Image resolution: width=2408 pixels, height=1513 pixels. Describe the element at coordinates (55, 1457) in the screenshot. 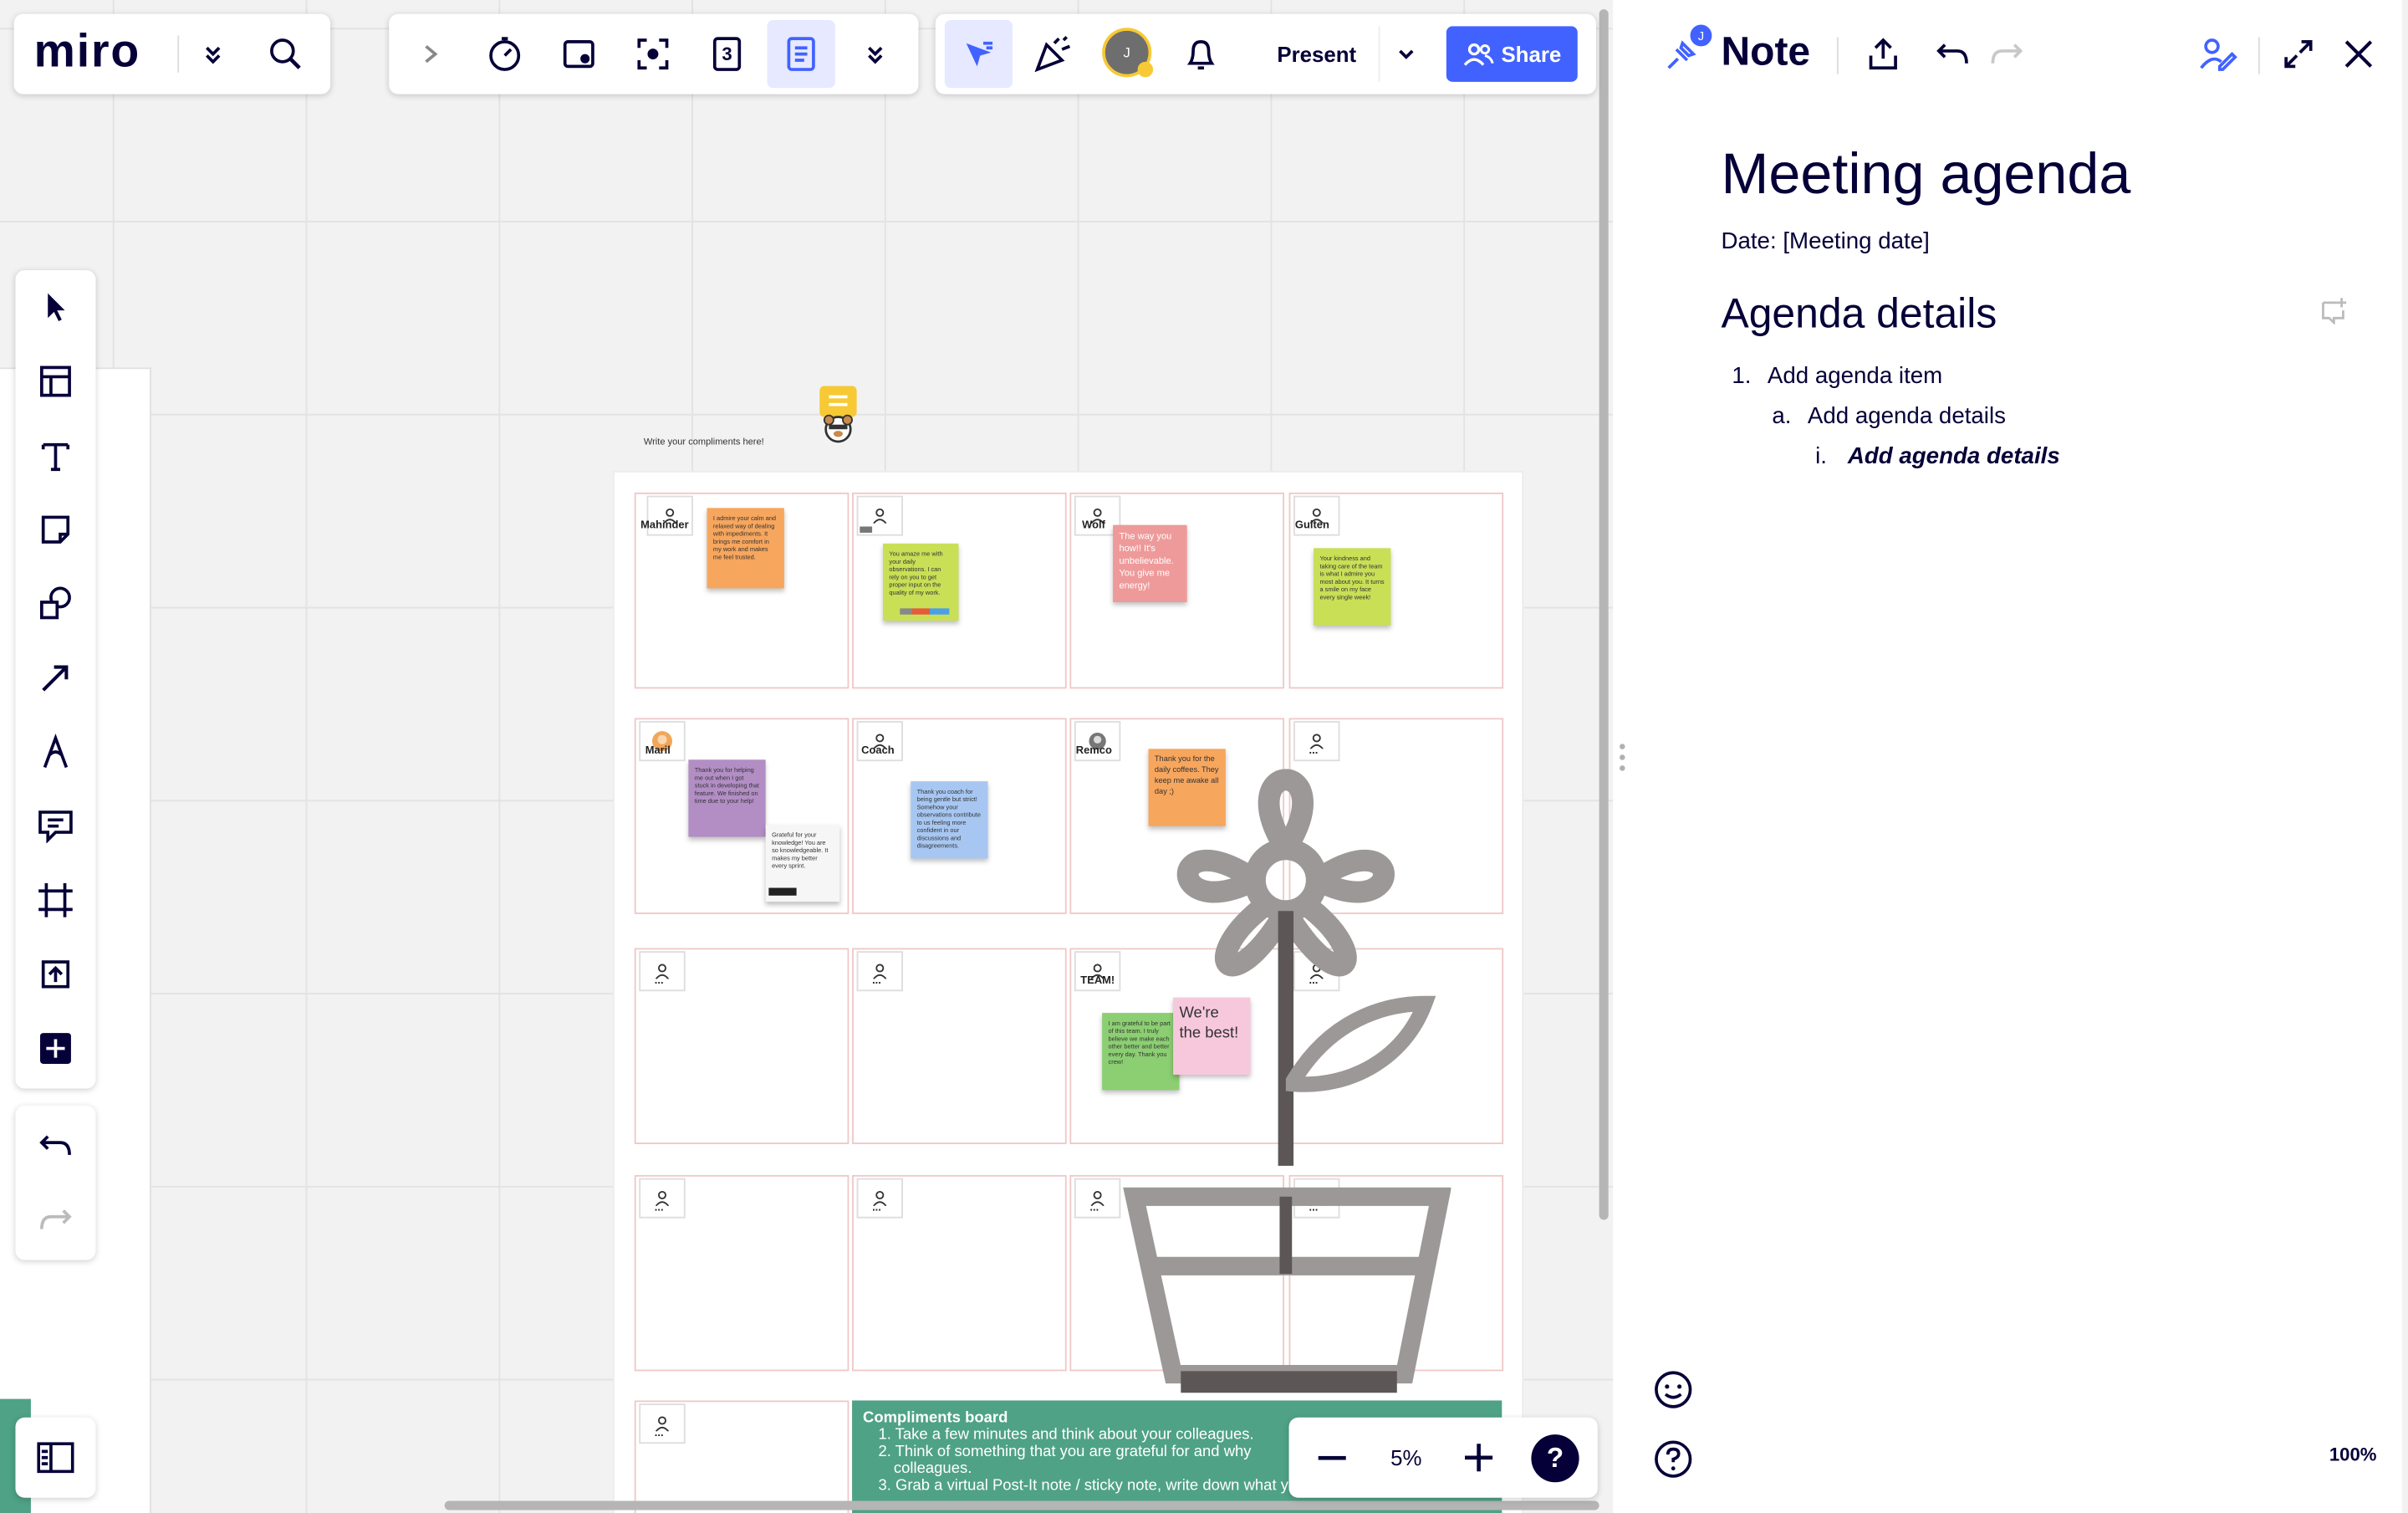

I see `frames-panel-toggle` at that location.